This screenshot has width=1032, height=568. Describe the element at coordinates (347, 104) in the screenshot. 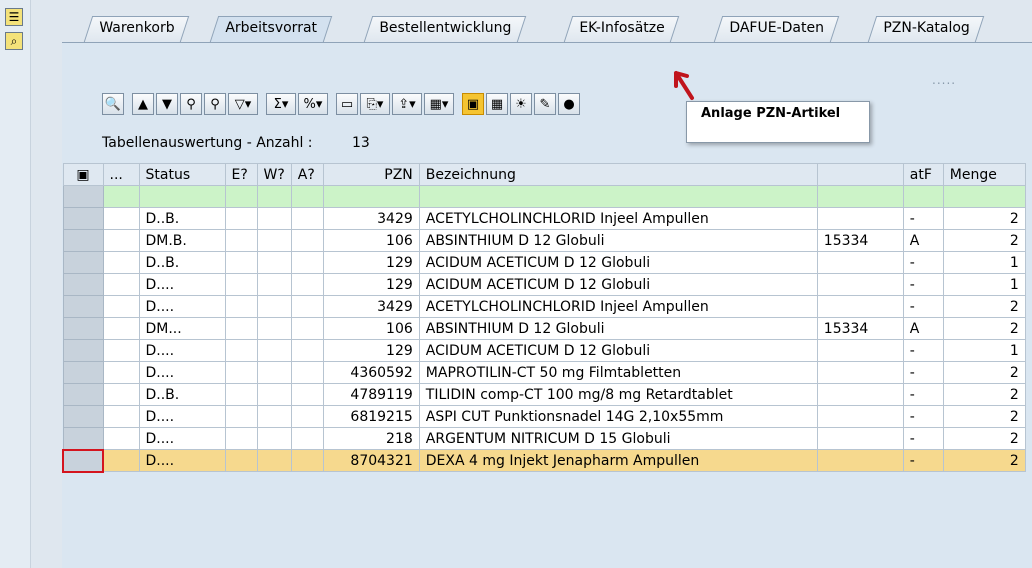

I see `print-preview-icon: ▭` at that location.